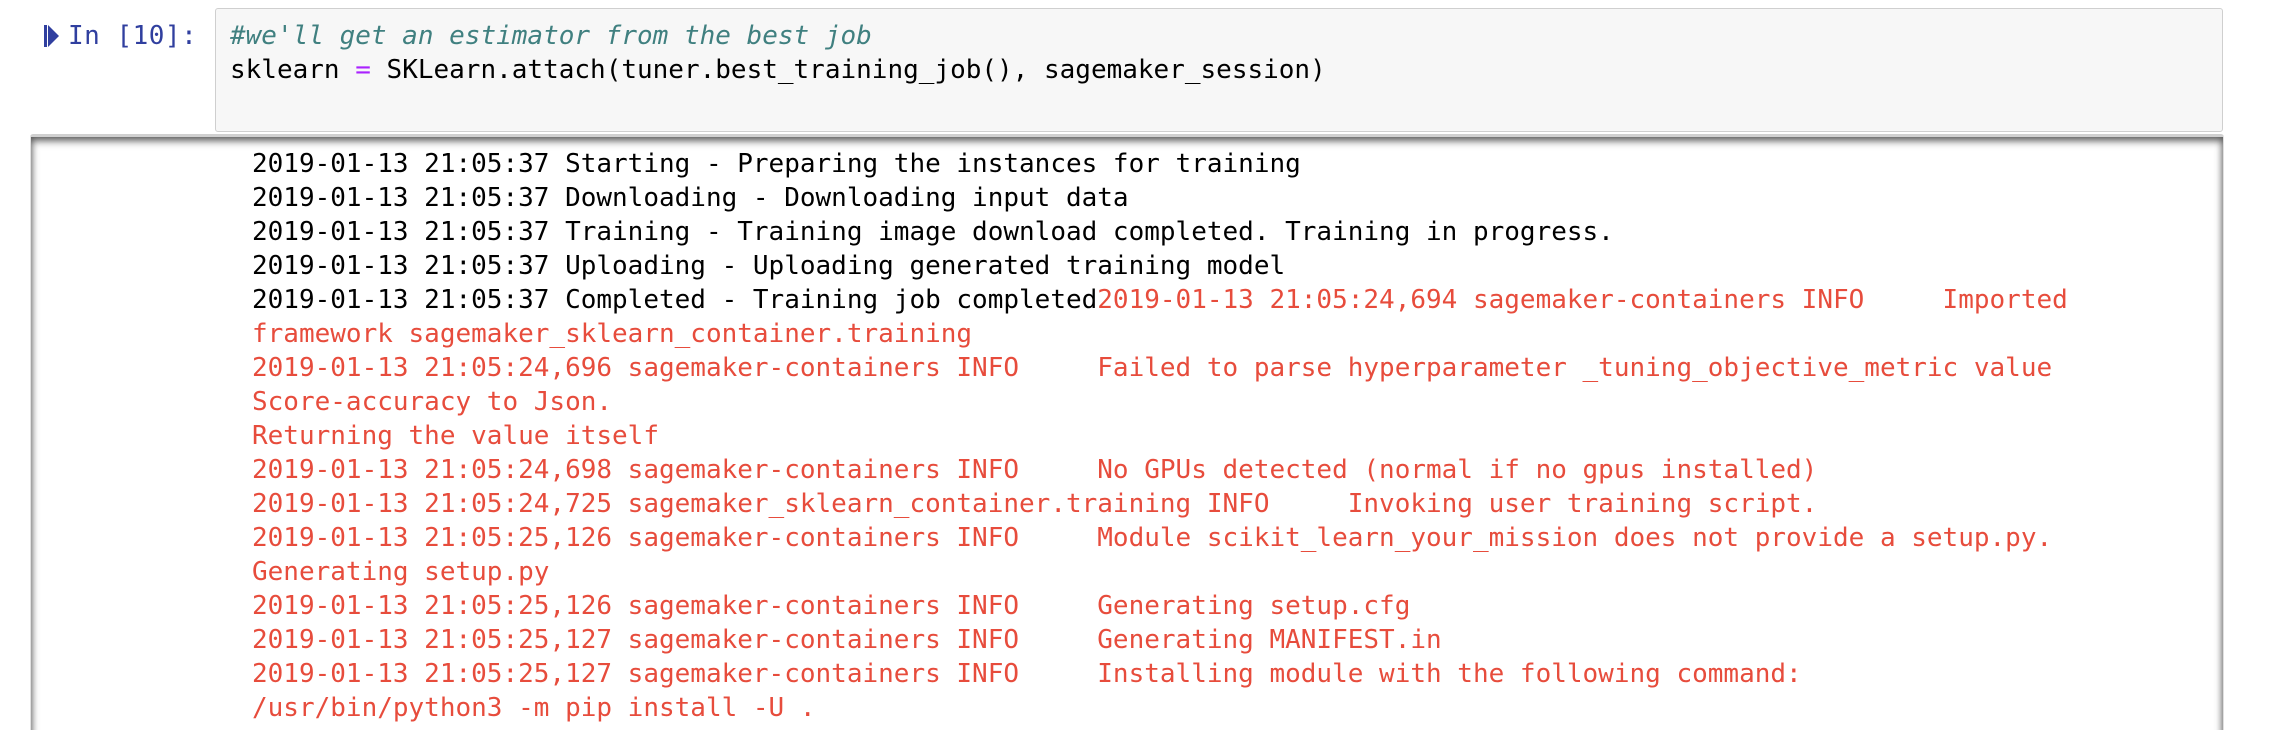  Describe the element at coordinates (401, 572) in the screenshot. I see `stderr-line: Generating setup.py` at that location.